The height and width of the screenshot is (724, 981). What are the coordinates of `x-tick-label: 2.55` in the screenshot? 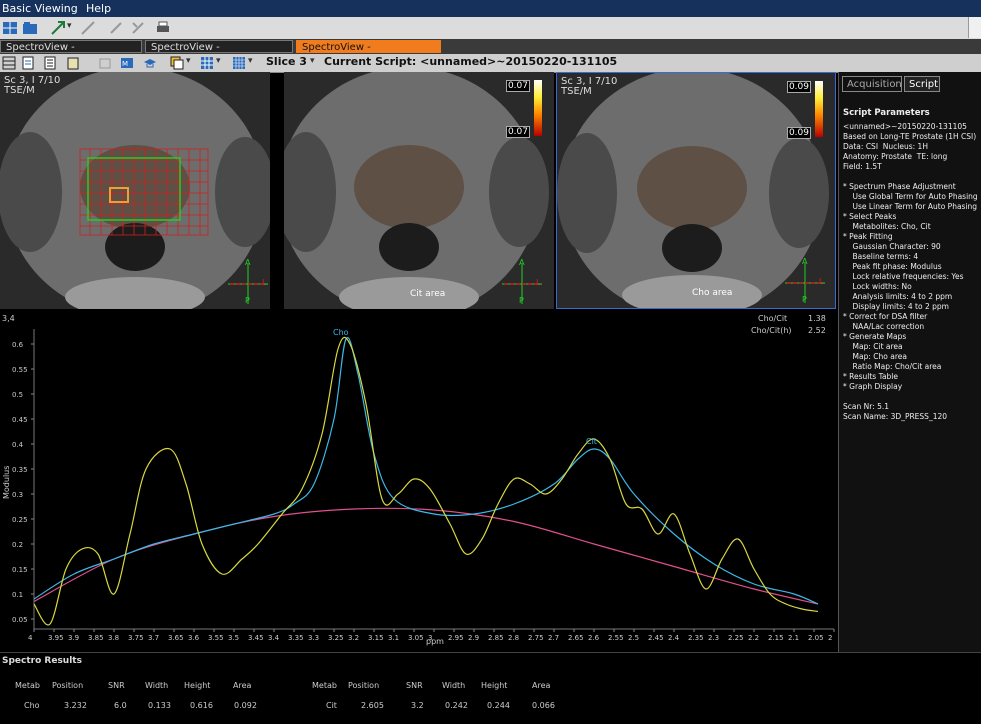 It's located at (616, 638).